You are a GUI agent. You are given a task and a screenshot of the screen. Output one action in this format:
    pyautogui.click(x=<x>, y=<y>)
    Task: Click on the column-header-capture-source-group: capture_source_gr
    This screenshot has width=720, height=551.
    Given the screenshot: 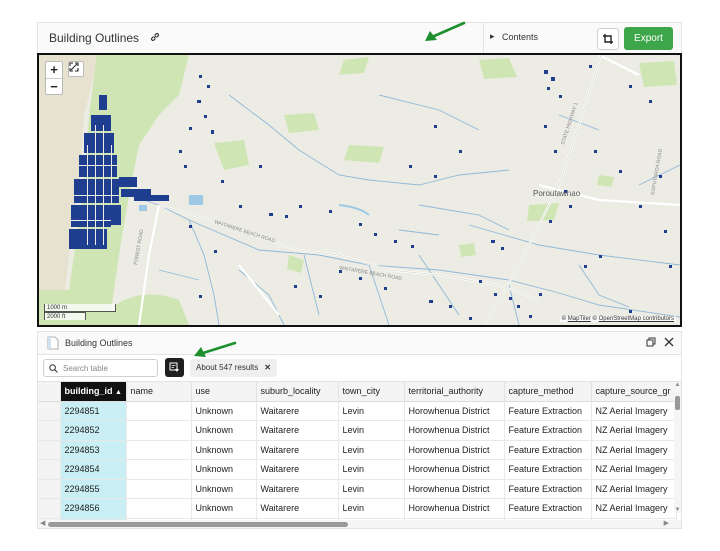 What is the action you would take?
    pyautogui.click(x=634, y=392)
    